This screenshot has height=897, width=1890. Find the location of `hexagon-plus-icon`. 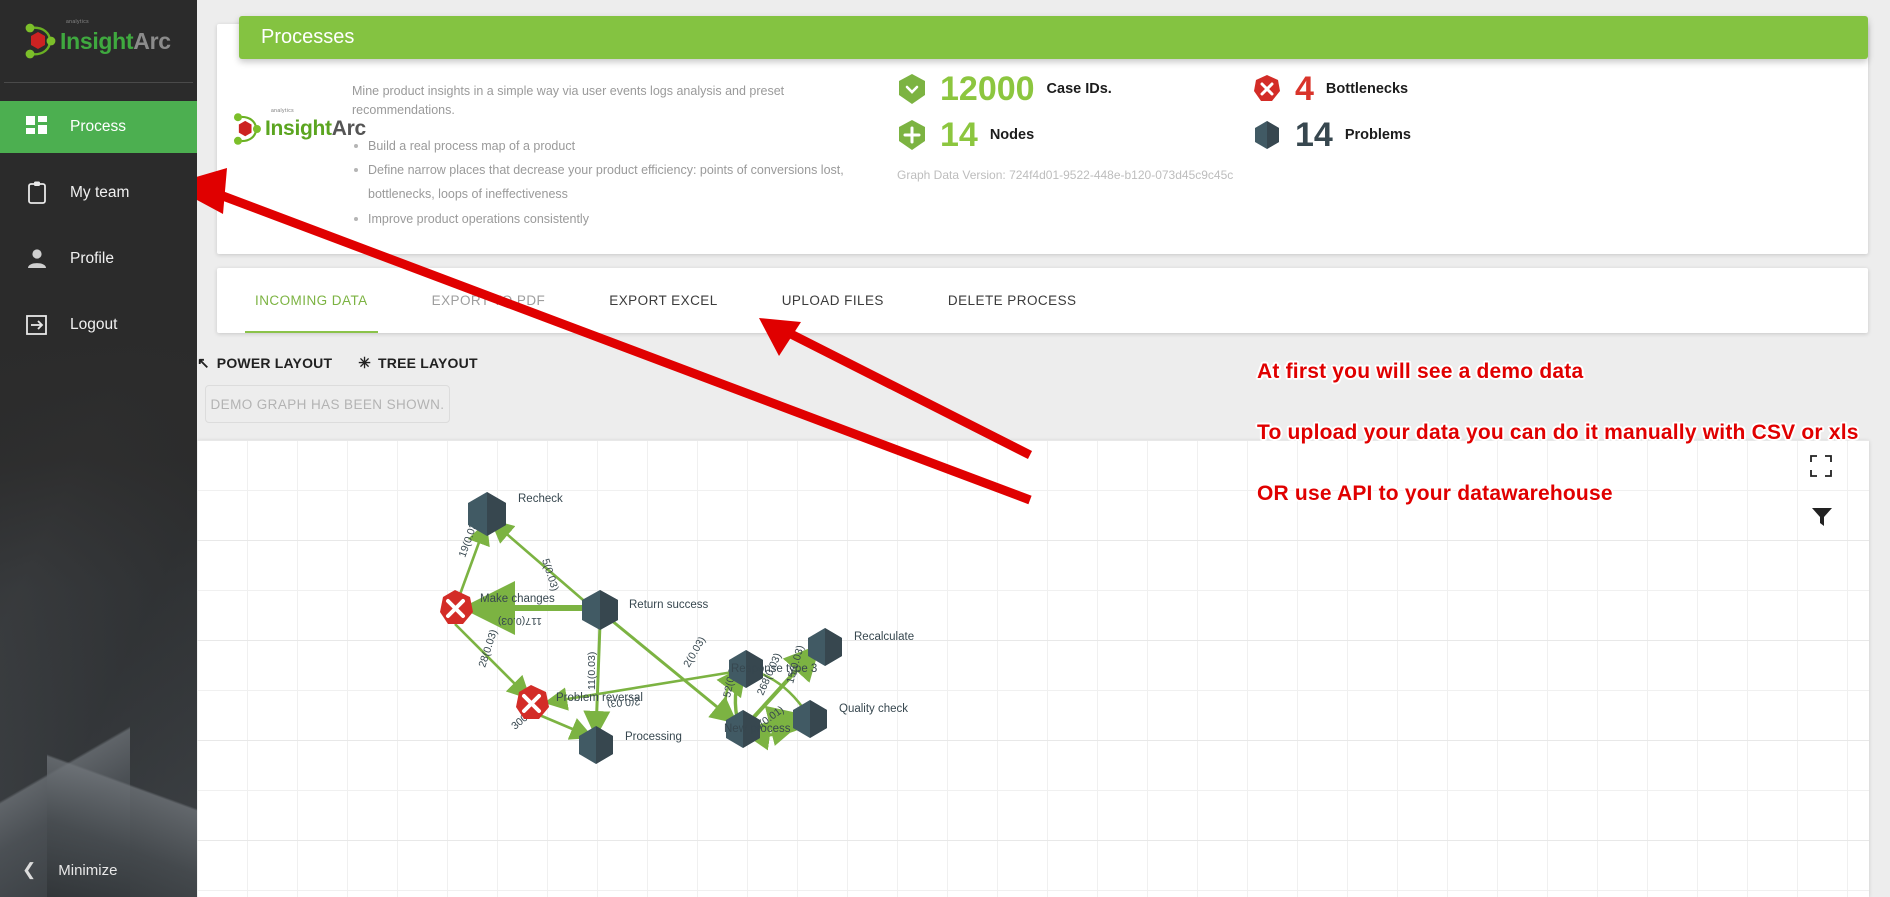

hexagon-plus-icon is located at coordinates (912, 135).